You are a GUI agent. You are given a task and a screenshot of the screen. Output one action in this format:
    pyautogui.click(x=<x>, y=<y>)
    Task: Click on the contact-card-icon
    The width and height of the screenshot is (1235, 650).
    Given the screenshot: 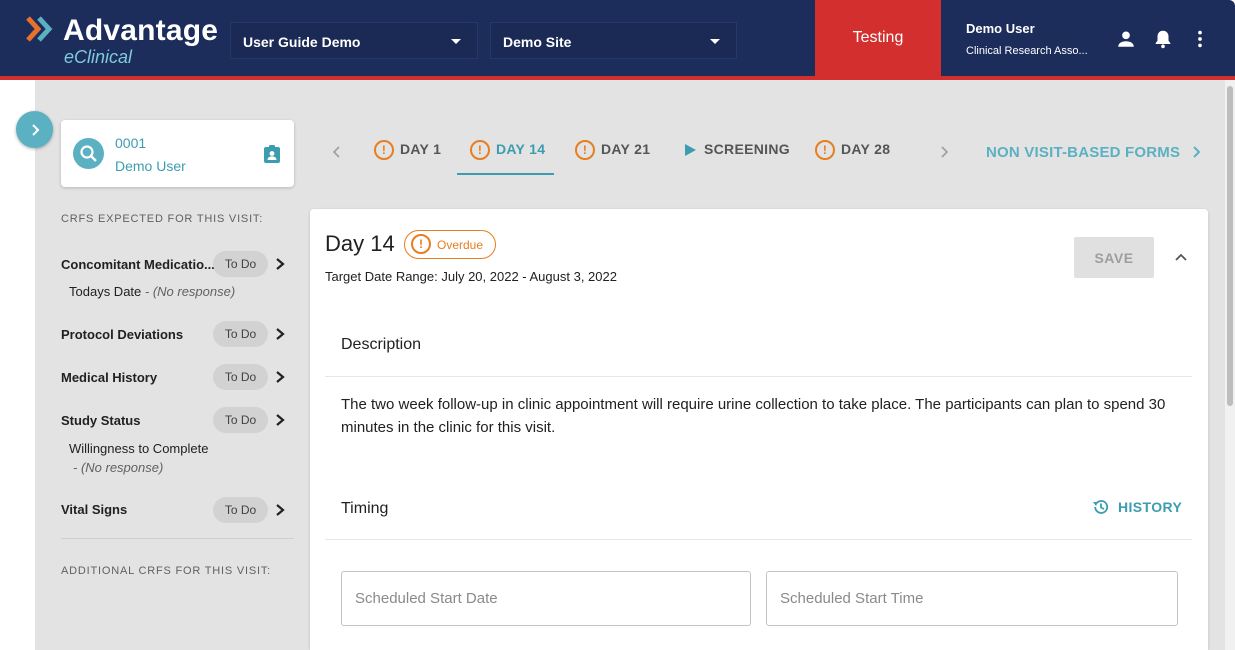 What is the action you would take?
    pyautogui.click(x=272, y=154)
    